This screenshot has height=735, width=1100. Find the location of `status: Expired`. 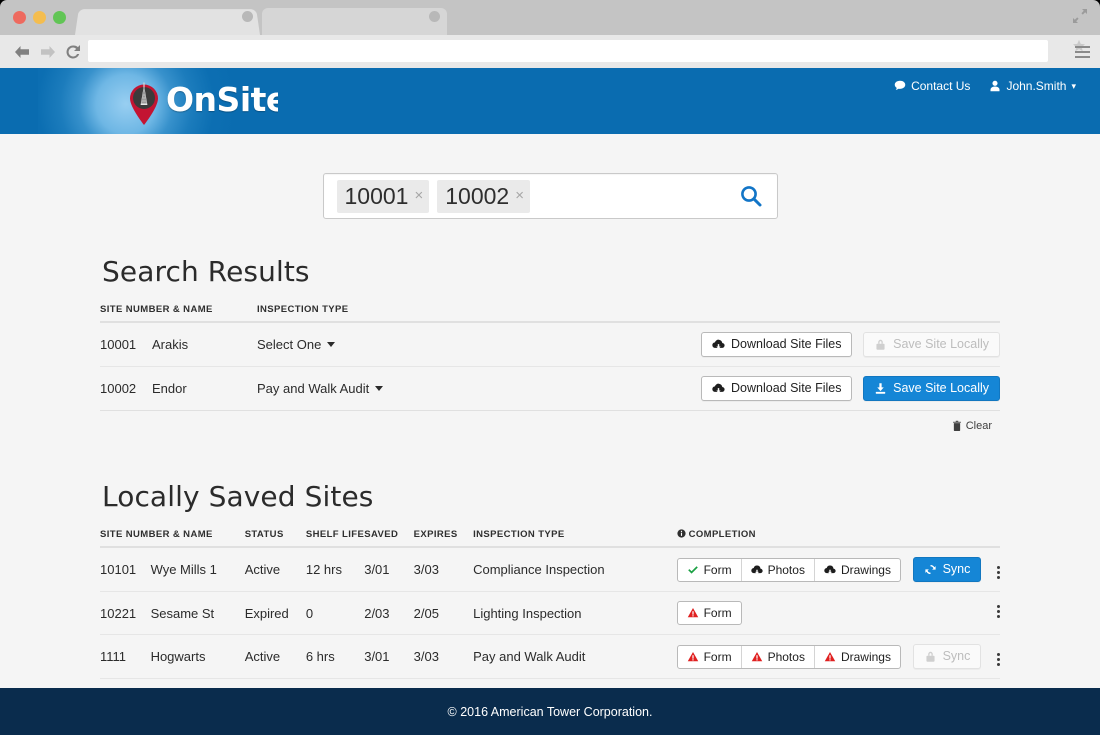

status: Expired is located at coordinates (275, 613).